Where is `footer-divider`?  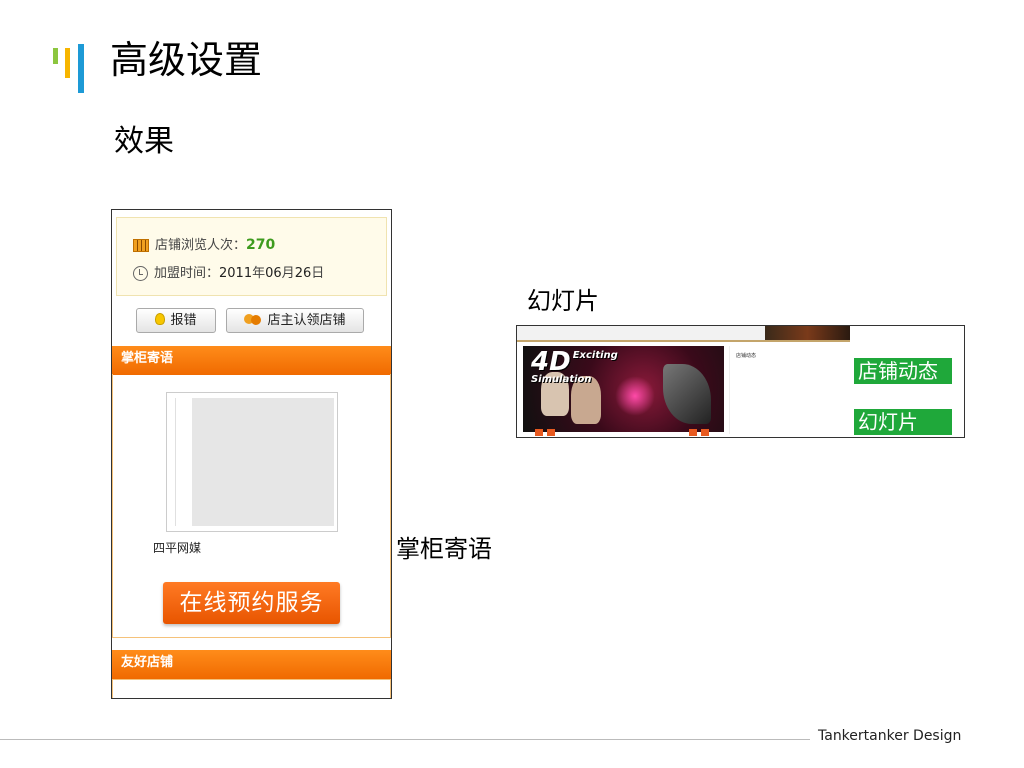
footer-divider is located at coordinates (405, 739).